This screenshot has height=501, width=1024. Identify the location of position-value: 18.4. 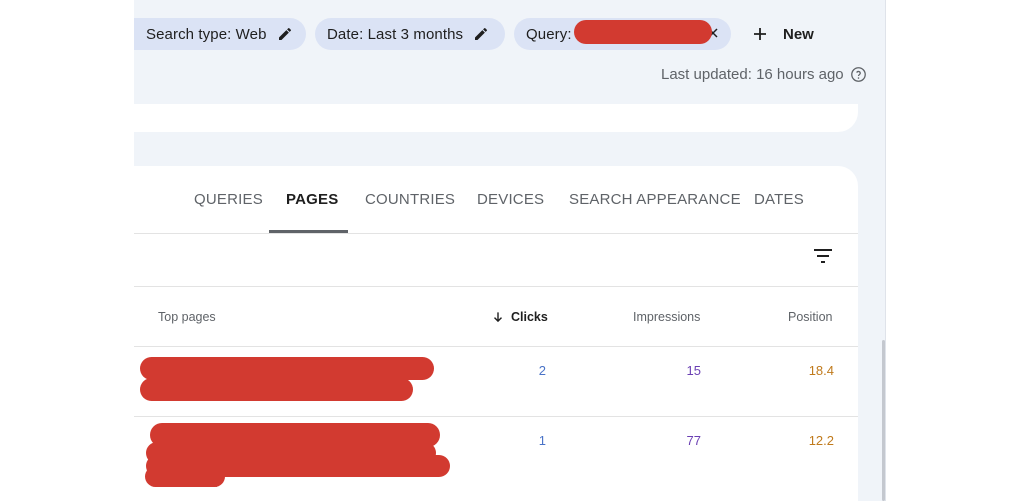
(821, 370).